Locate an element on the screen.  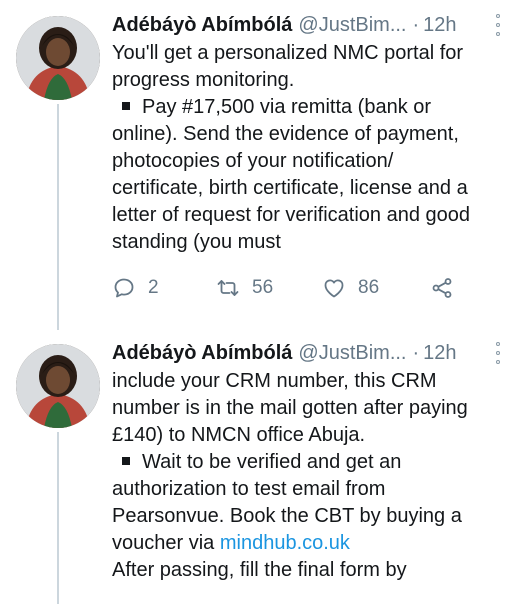
retweet-icon is located at coordinates (228, 288).